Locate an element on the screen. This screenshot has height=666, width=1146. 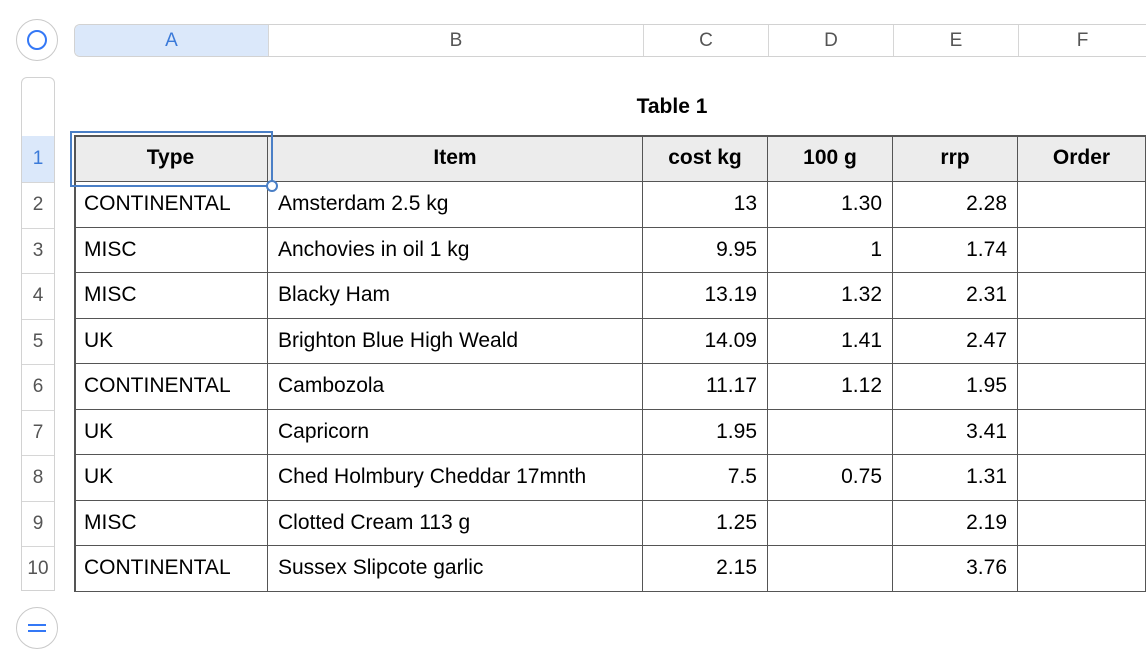
cell-a10: CONTINENTAL is located at coordinates (171, 569).